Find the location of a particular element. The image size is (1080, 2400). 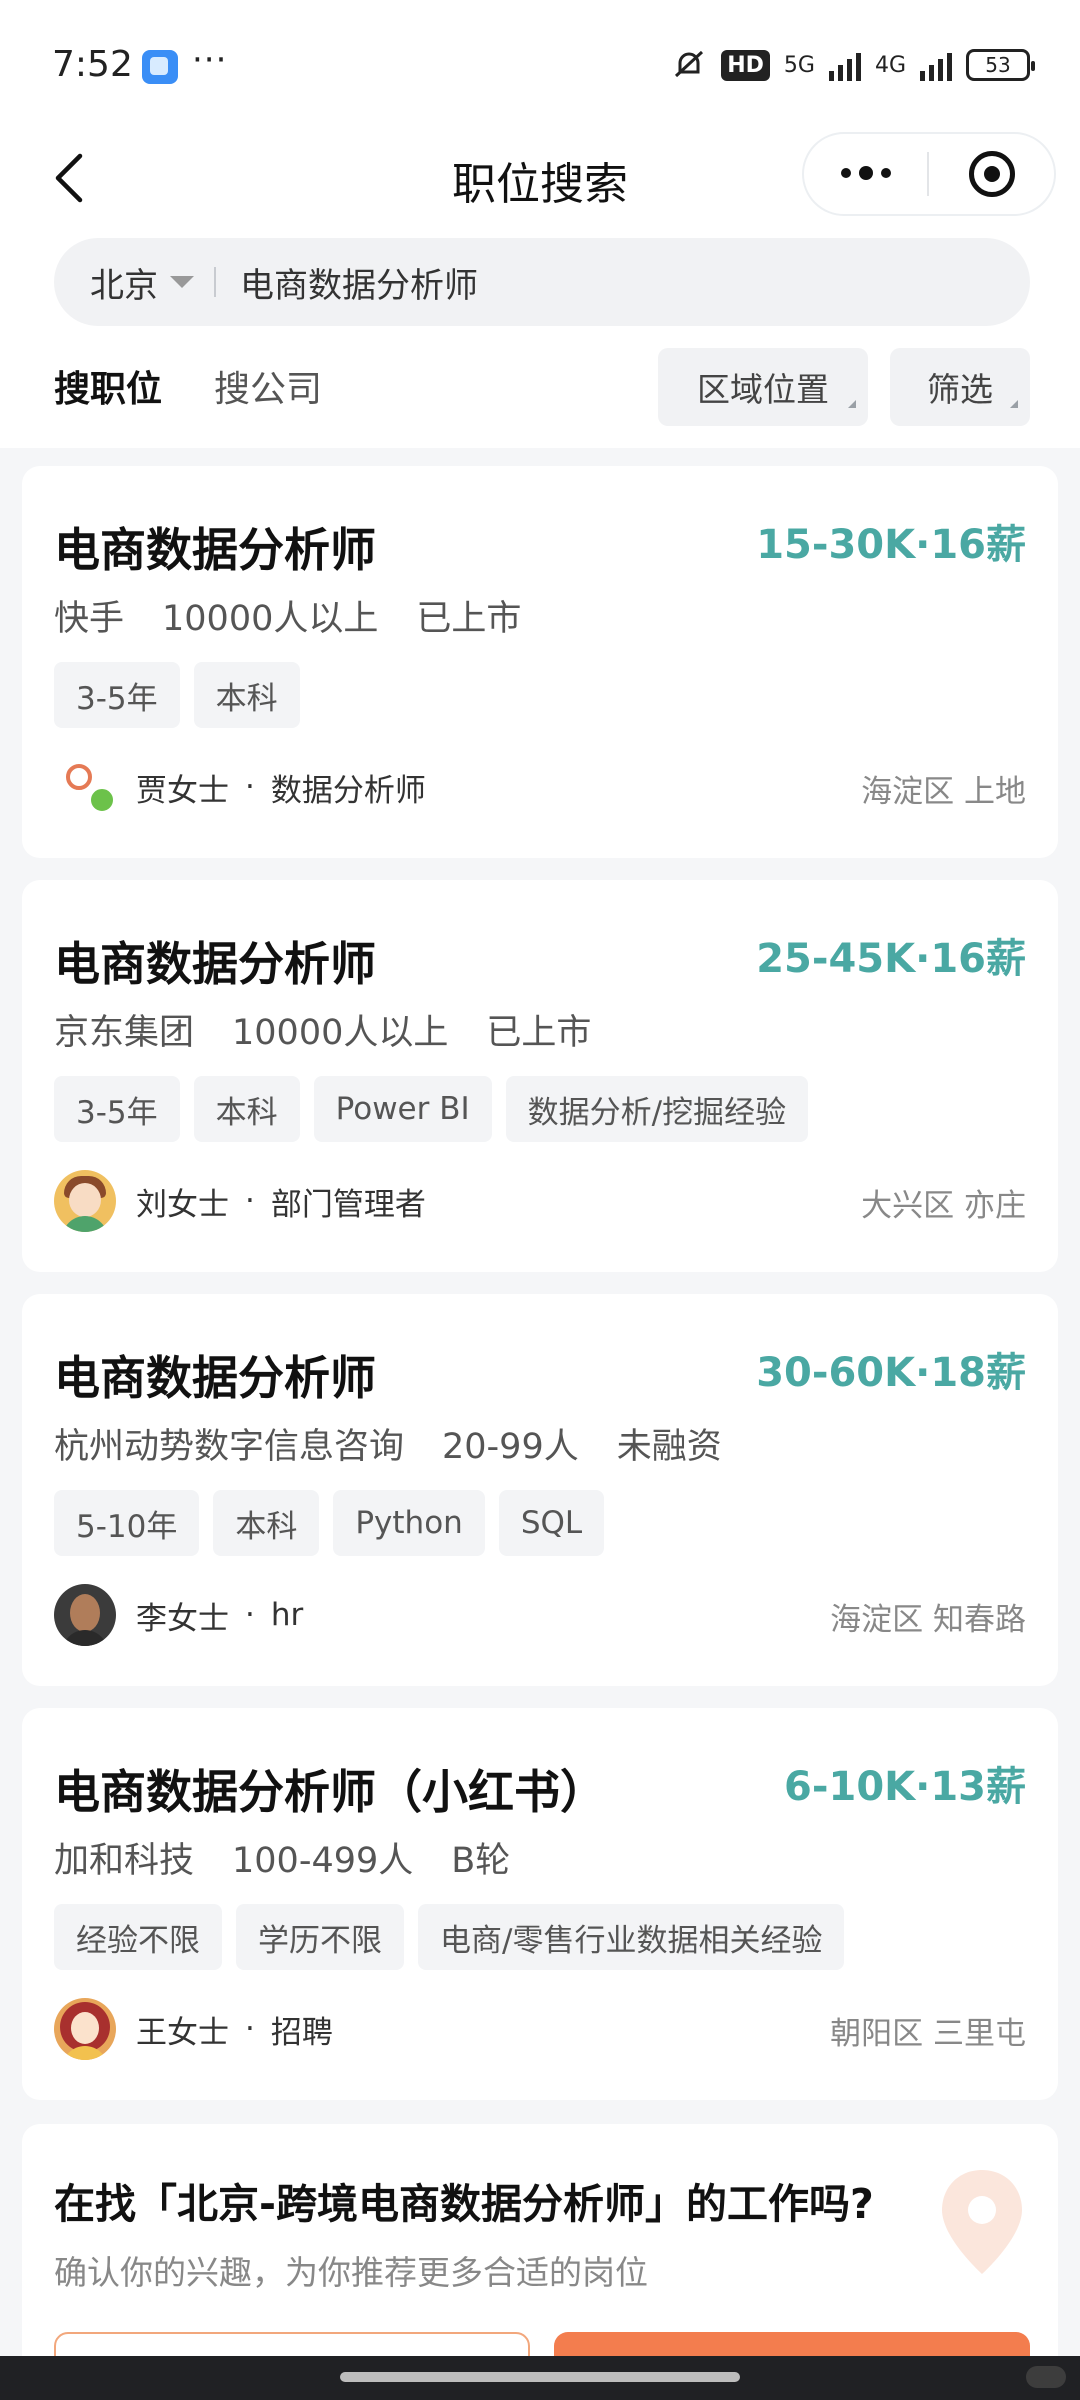

job-salary: 15-30K·16薪 is located at coordinates (891, 545).